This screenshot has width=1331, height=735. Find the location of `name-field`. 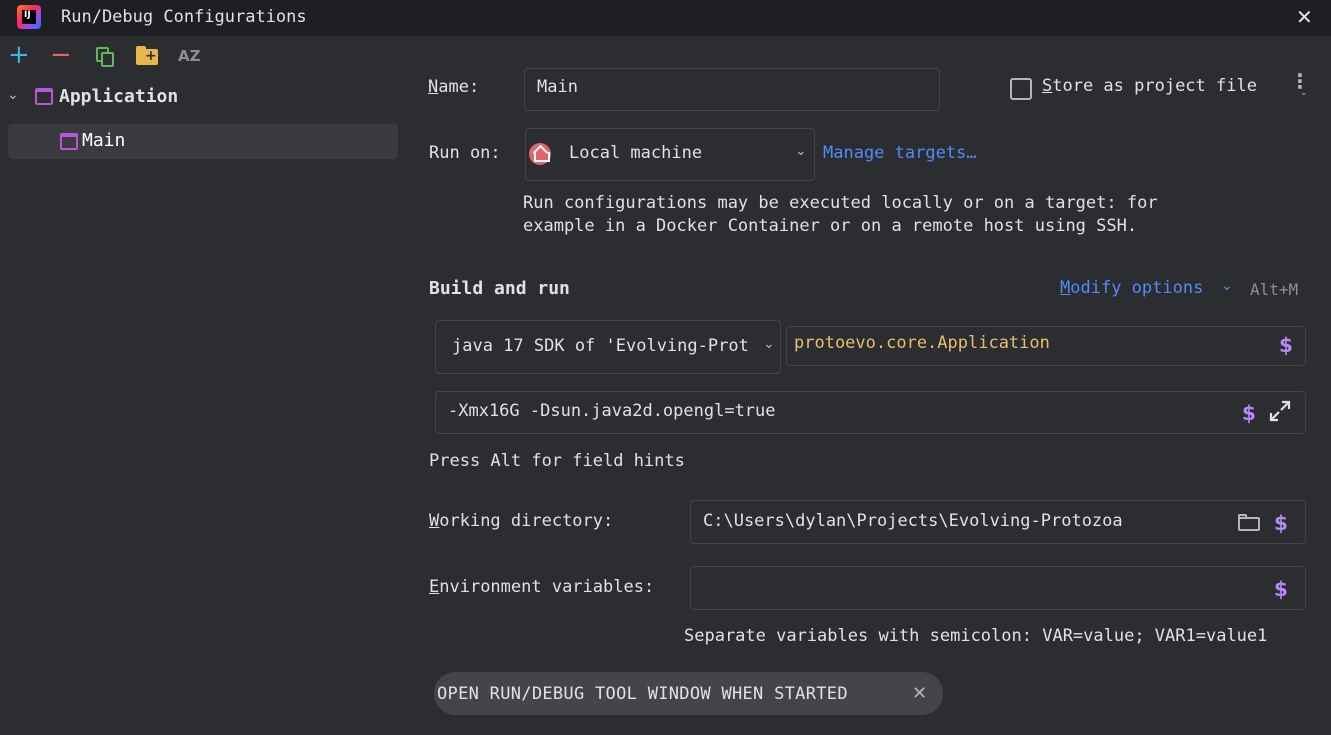

name-field is located at coordinates (732, 89).